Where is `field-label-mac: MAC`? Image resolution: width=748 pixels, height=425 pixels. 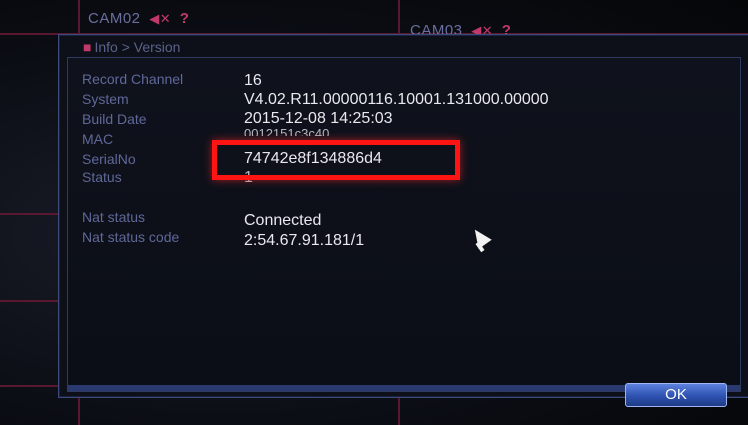
field-label-mac: MAC is located at coordinates (98, 139).